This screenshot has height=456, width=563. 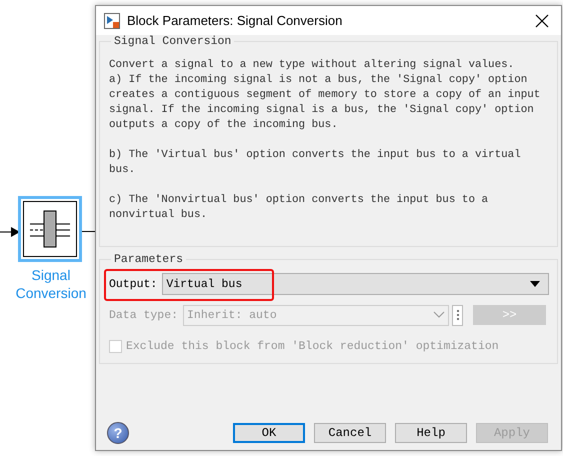 What do you see at coordinates (535, 284) in the screenshot?
I see `dropdown-arrow-icon` at bounding box center [535, 284].